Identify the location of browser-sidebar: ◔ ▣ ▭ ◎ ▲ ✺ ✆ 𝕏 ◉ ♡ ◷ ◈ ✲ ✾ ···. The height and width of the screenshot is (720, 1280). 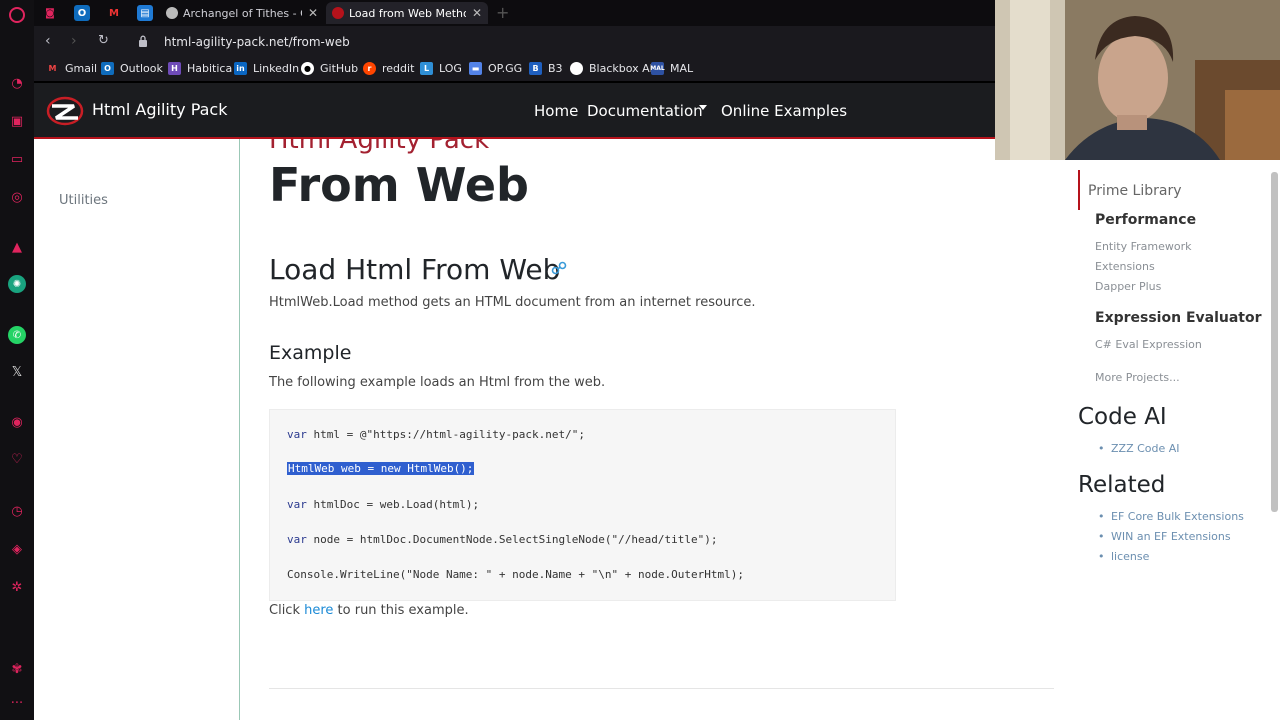
(17, 360).